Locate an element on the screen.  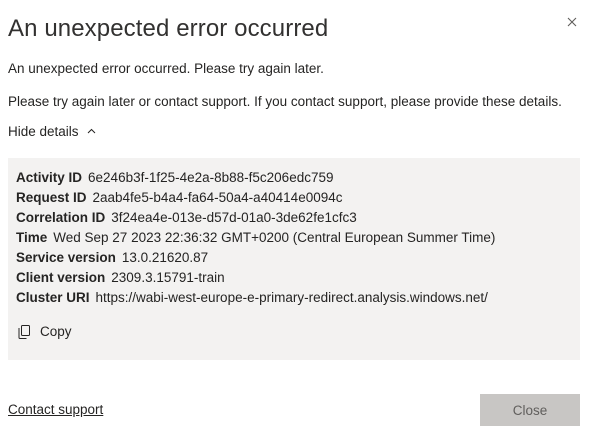
detail-key: Cluster URI is located at coordinates (53, 297).